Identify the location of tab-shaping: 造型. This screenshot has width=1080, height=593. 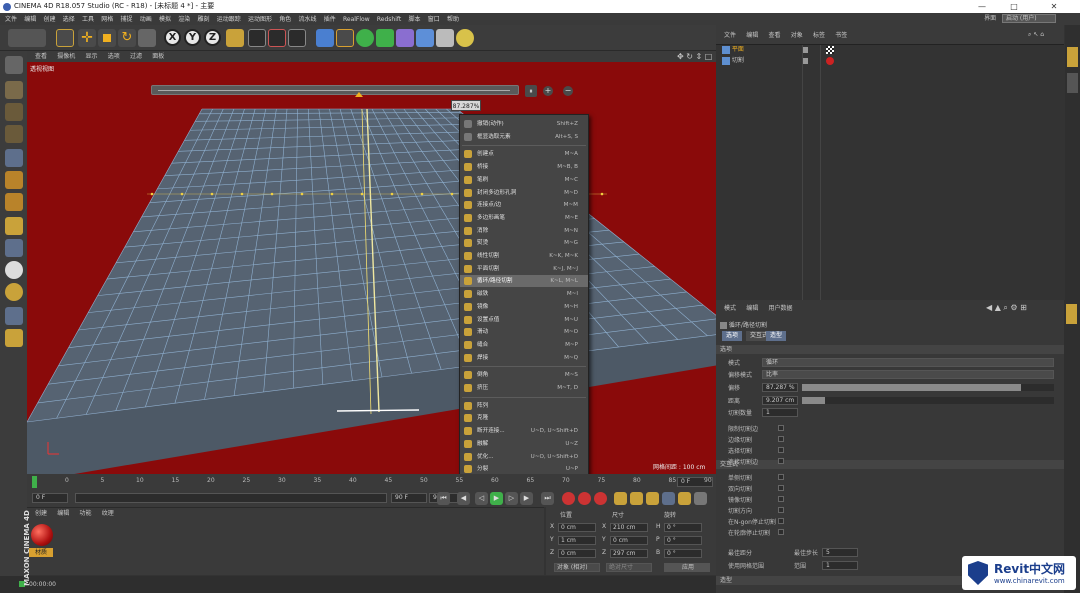
(776, 336).